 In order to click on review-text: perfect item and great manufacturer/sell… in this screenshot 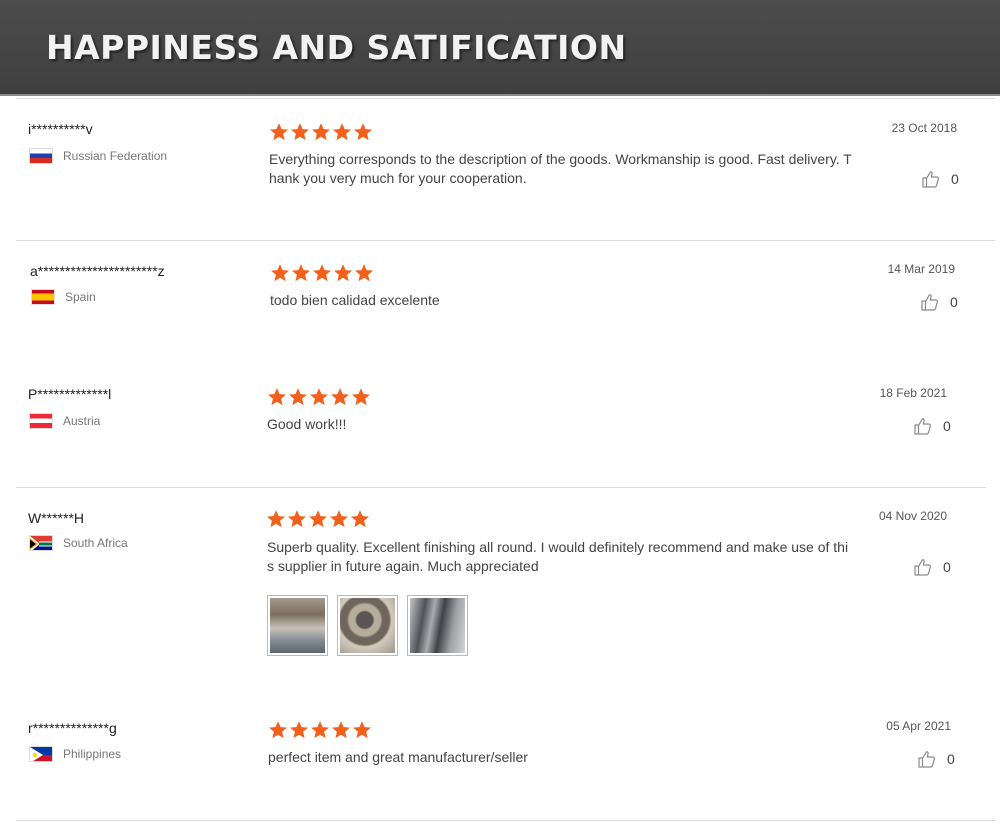, I will do `click(398, 757)`.